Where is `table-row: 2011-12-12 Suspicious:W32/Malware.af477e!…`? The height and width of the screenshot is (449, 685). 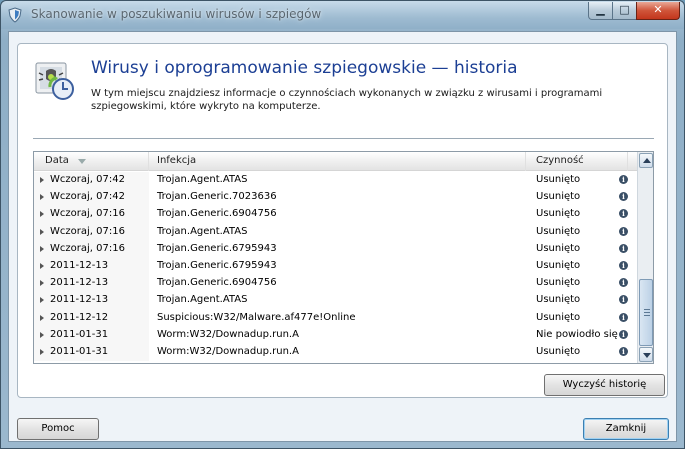
table-row: 2011-12-12 Suspicious:W32/Malware.af477e!… is located at coordinates (335, 318).